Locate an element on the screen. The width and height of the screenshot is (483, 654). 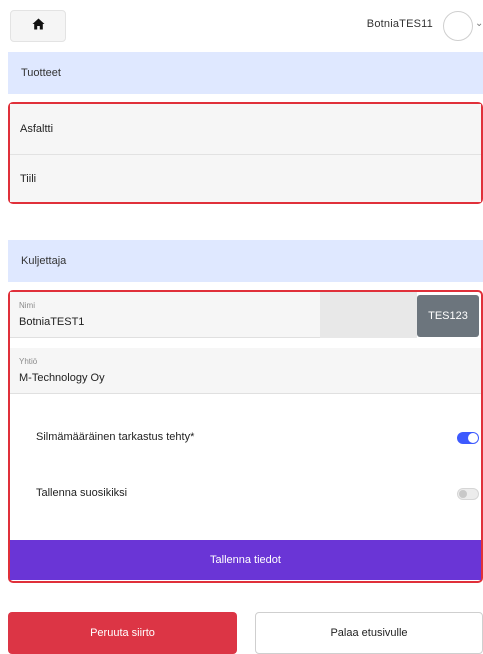
avatar is located at coordinates (458, 26).